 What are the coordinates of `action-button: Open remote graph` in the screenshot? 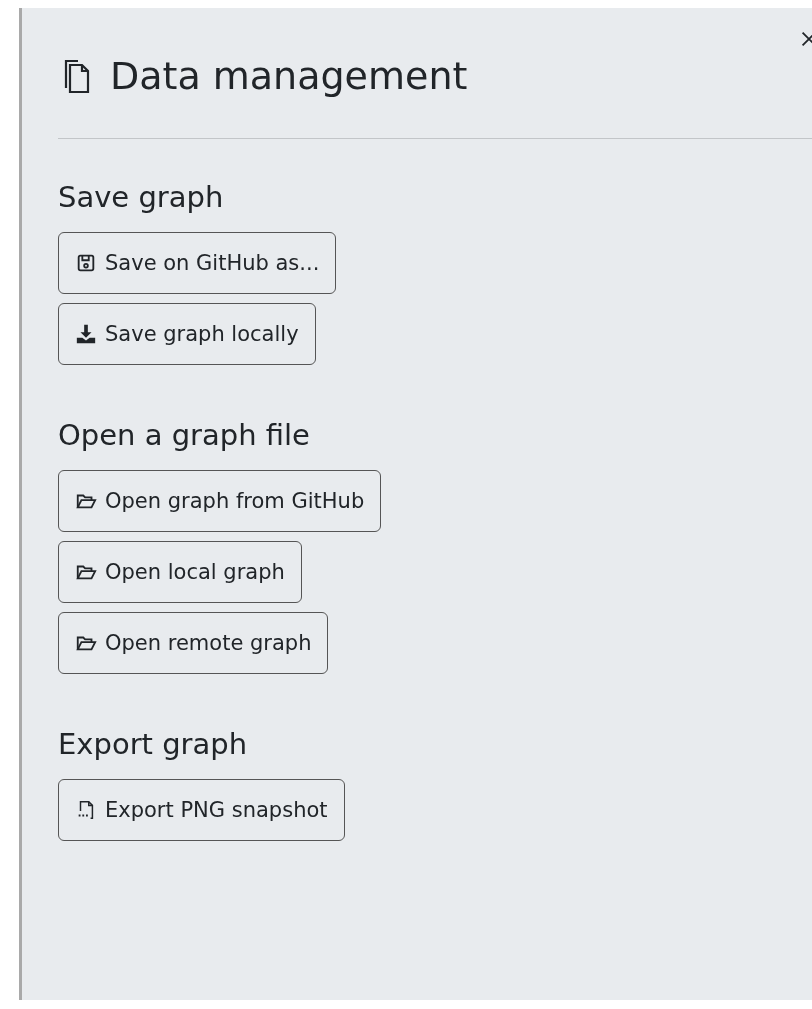 It's located at (193, 643).